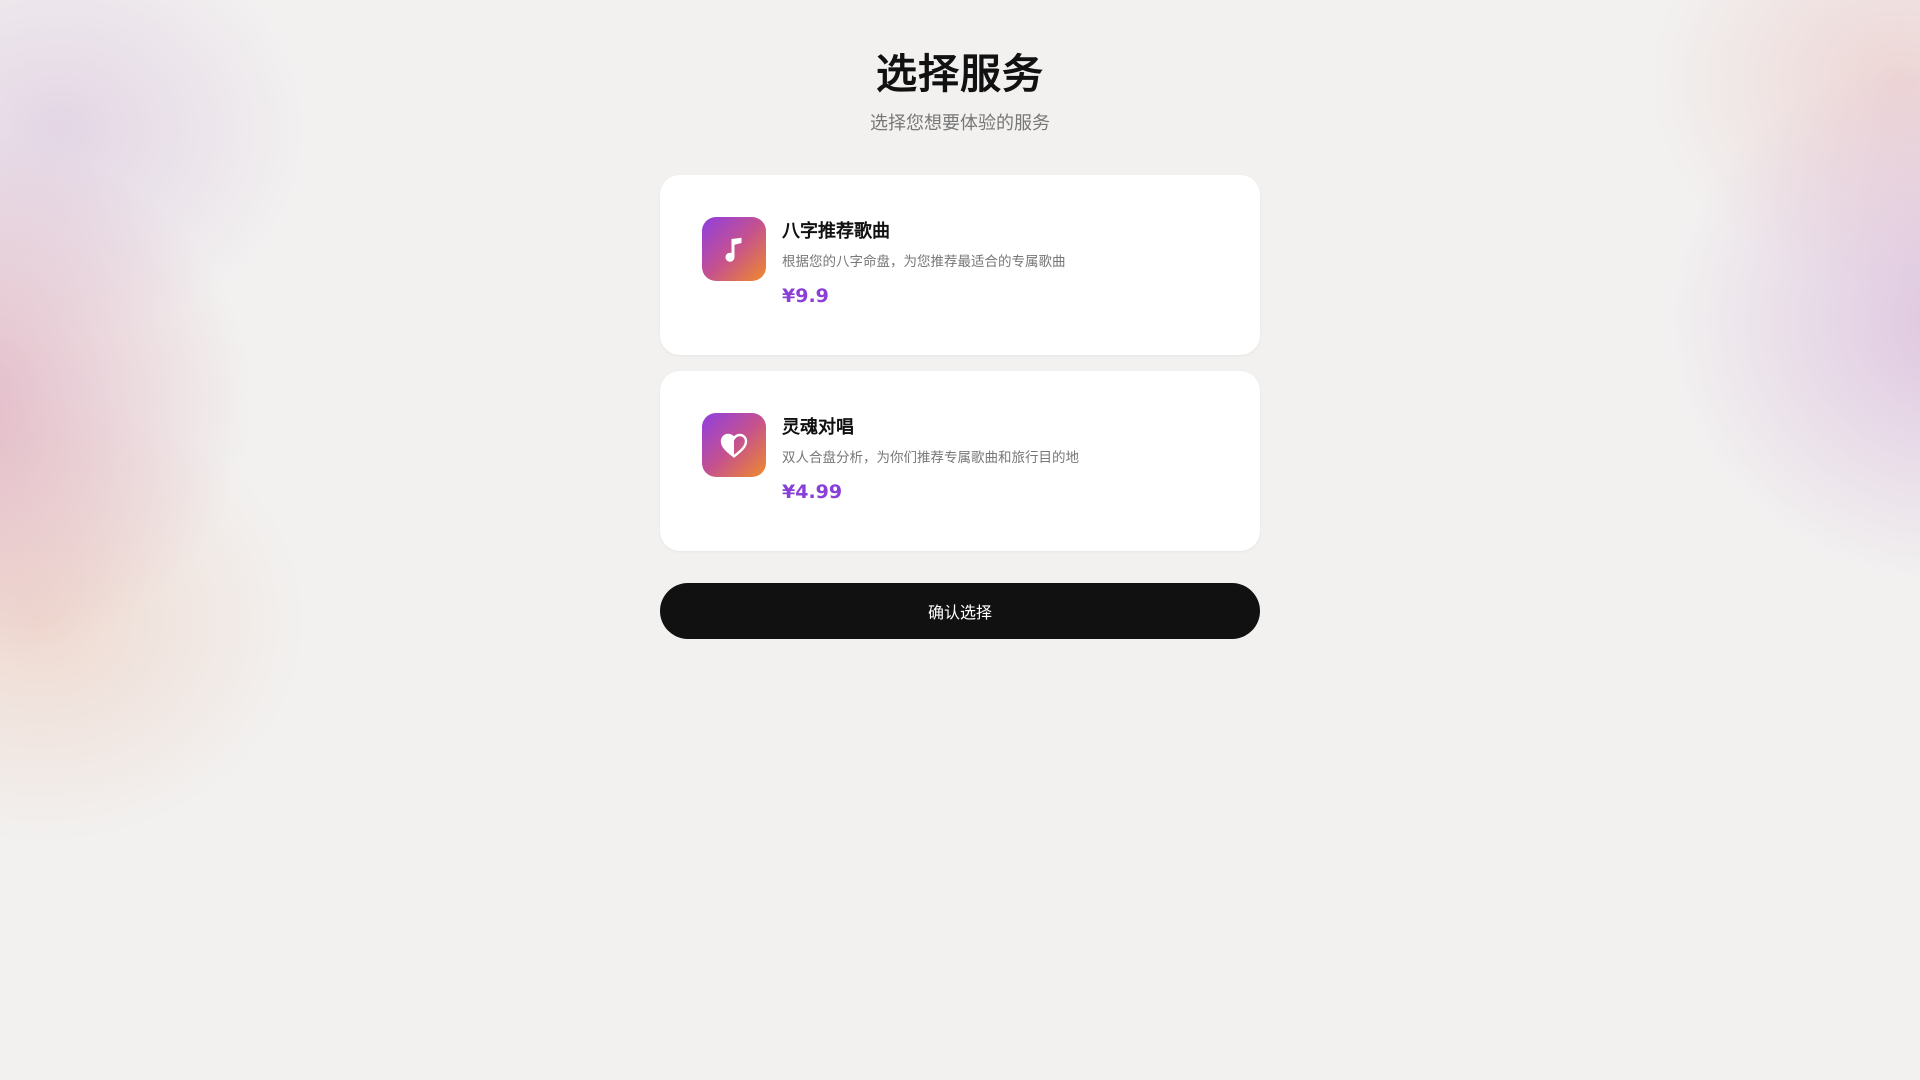  What do you see at coordinates (734, 445) in the screenshot?
I see `heart-icon` at bounding box center [734, 445].